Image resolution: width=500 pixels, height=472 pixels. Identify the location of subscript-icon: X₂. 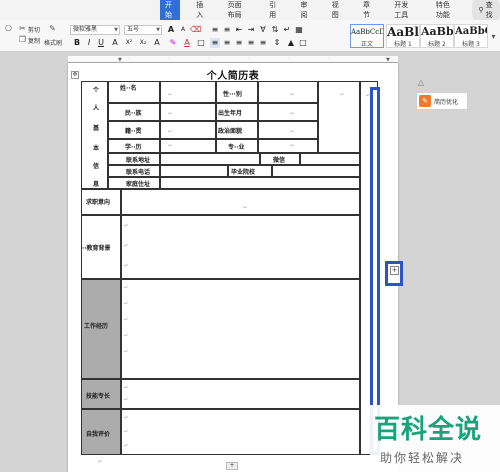
(143, 43).